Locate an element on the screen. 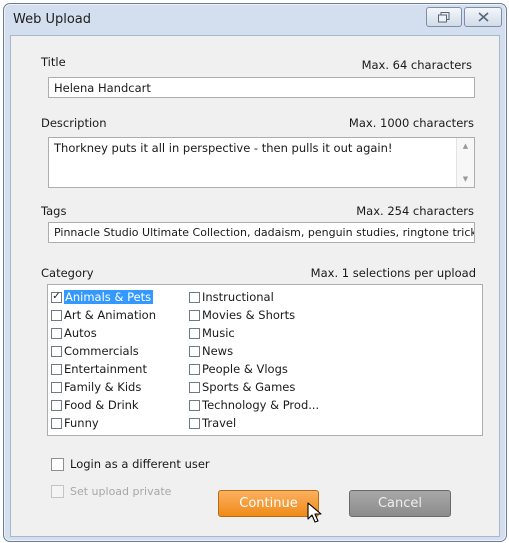  category-item: Art & Animation is located at coordinates (103, 315).